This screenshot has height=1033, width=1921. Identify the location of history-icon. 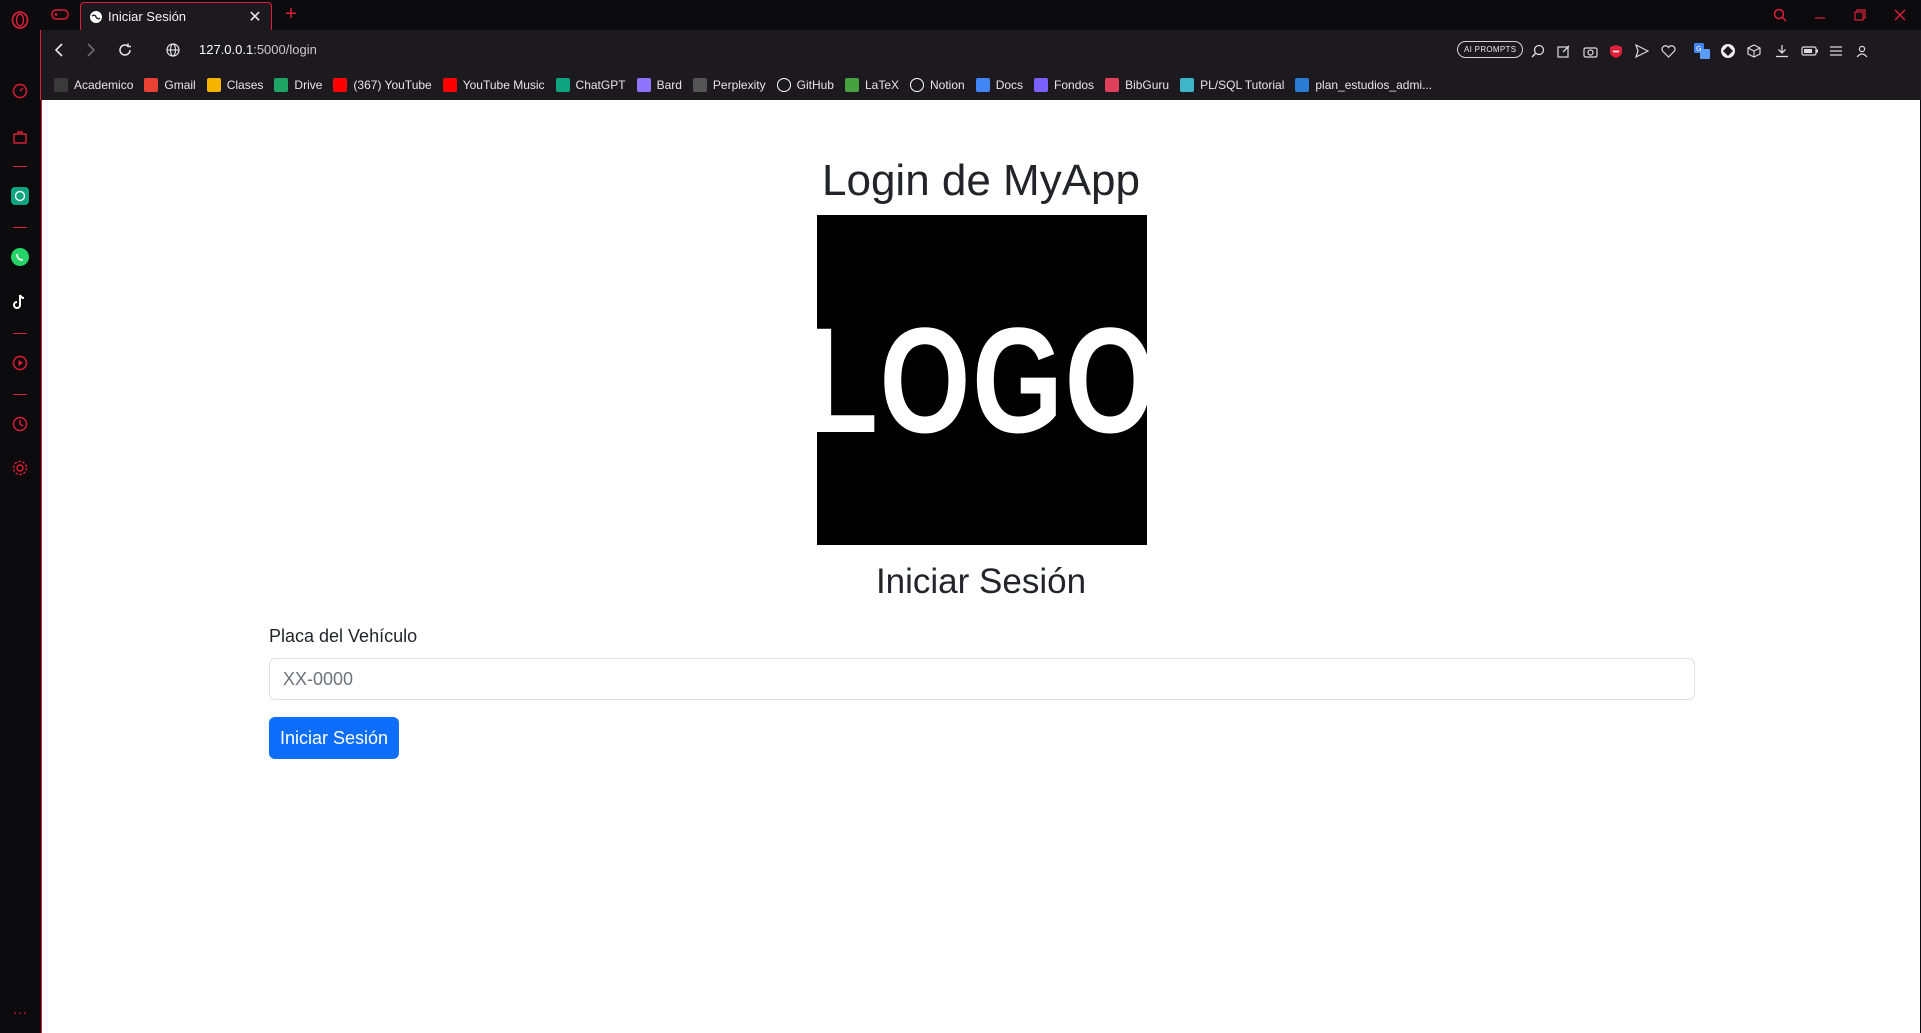
(20, 424).